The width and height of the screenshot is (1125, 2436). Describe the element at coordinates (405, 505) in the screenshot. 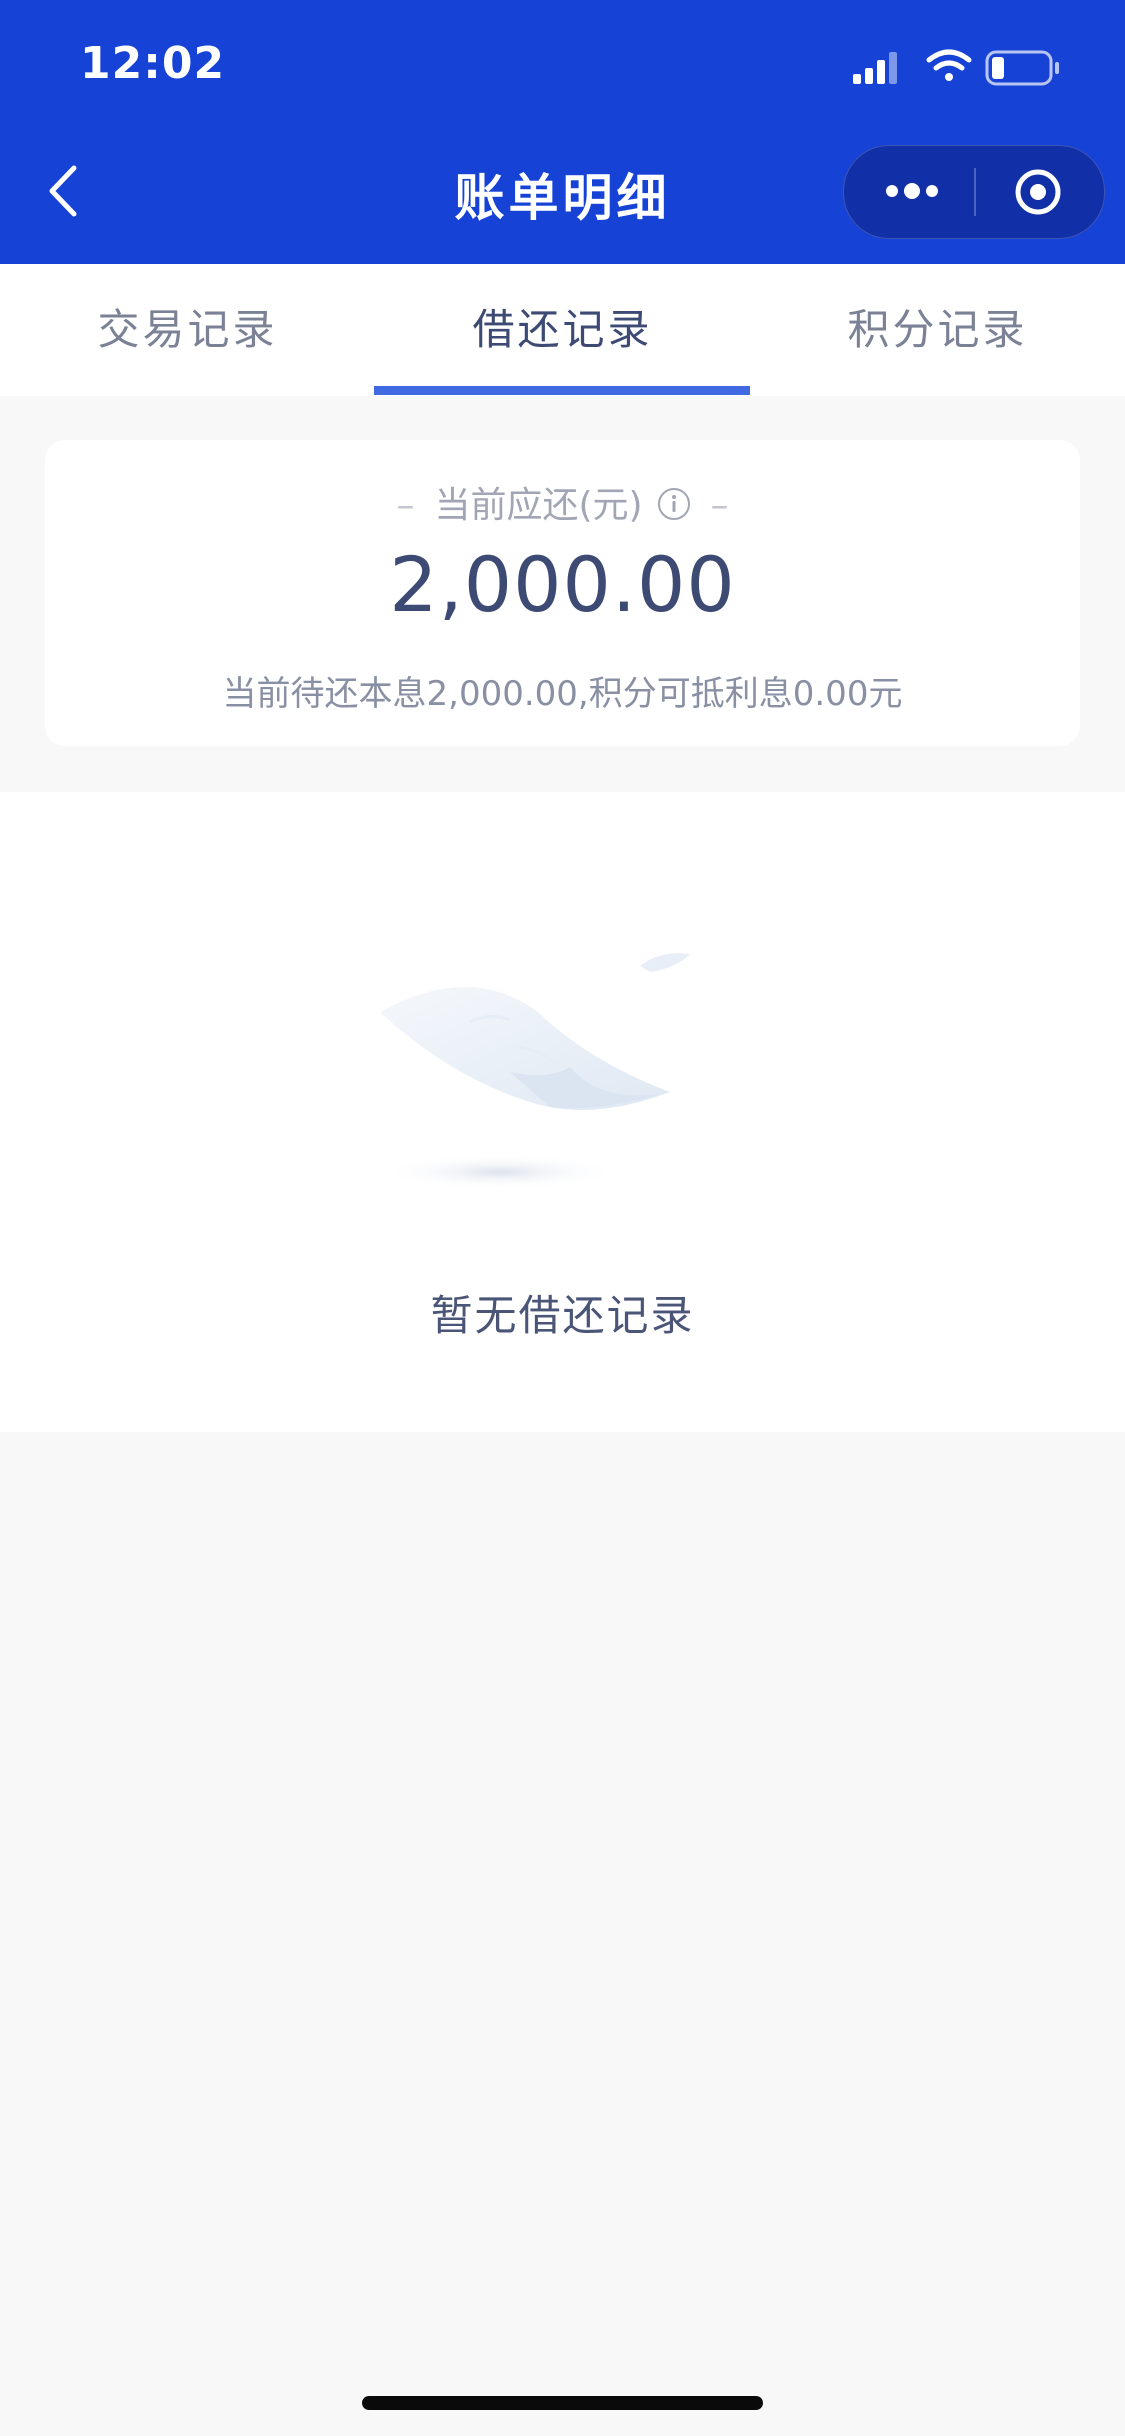

I see `left-dash: –` at that location.